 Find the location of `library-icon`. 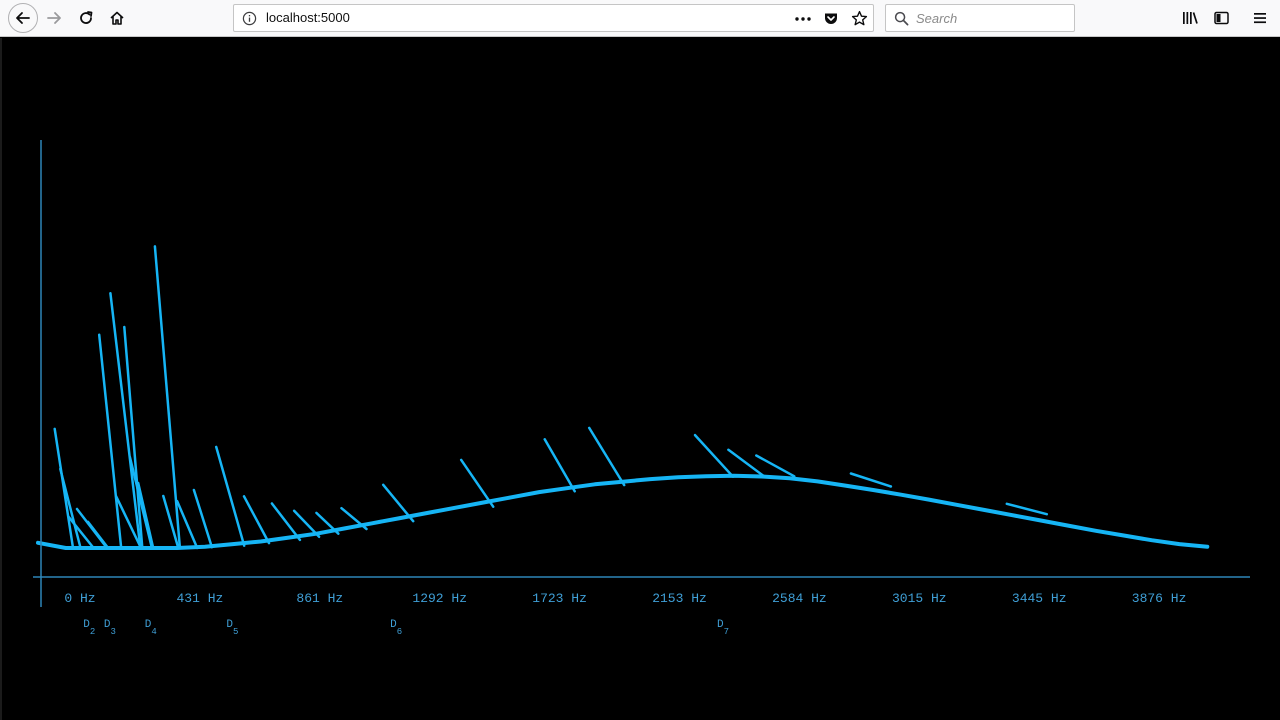

library-icon is located at coordinates (1190, 18).